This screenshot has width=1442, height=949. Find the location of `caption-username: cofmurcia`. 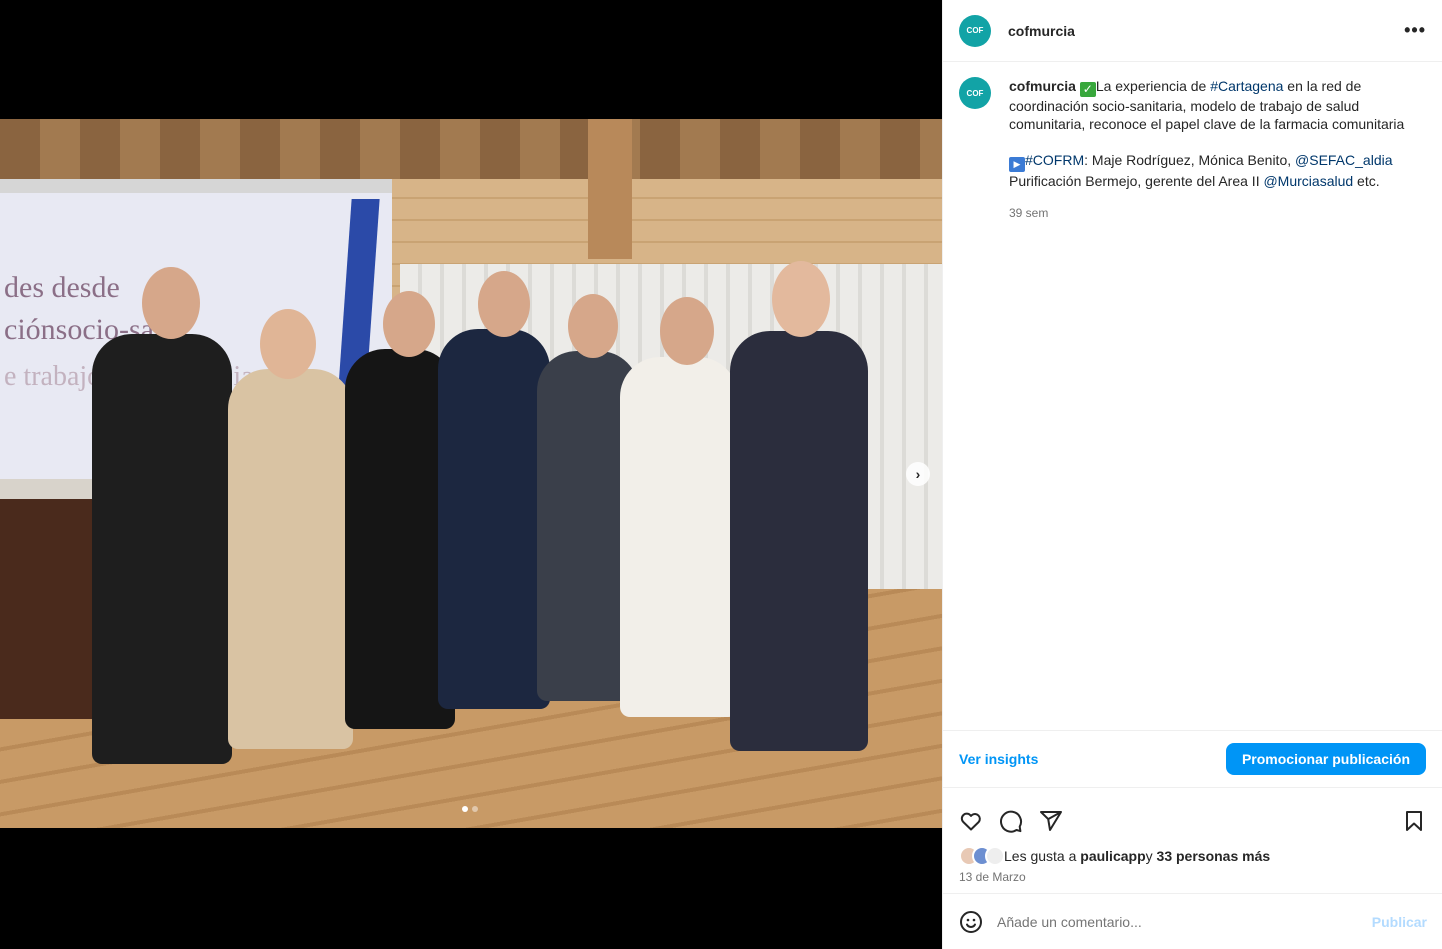

caption-username: cofmurcia is located at coordinates (1042, 86).